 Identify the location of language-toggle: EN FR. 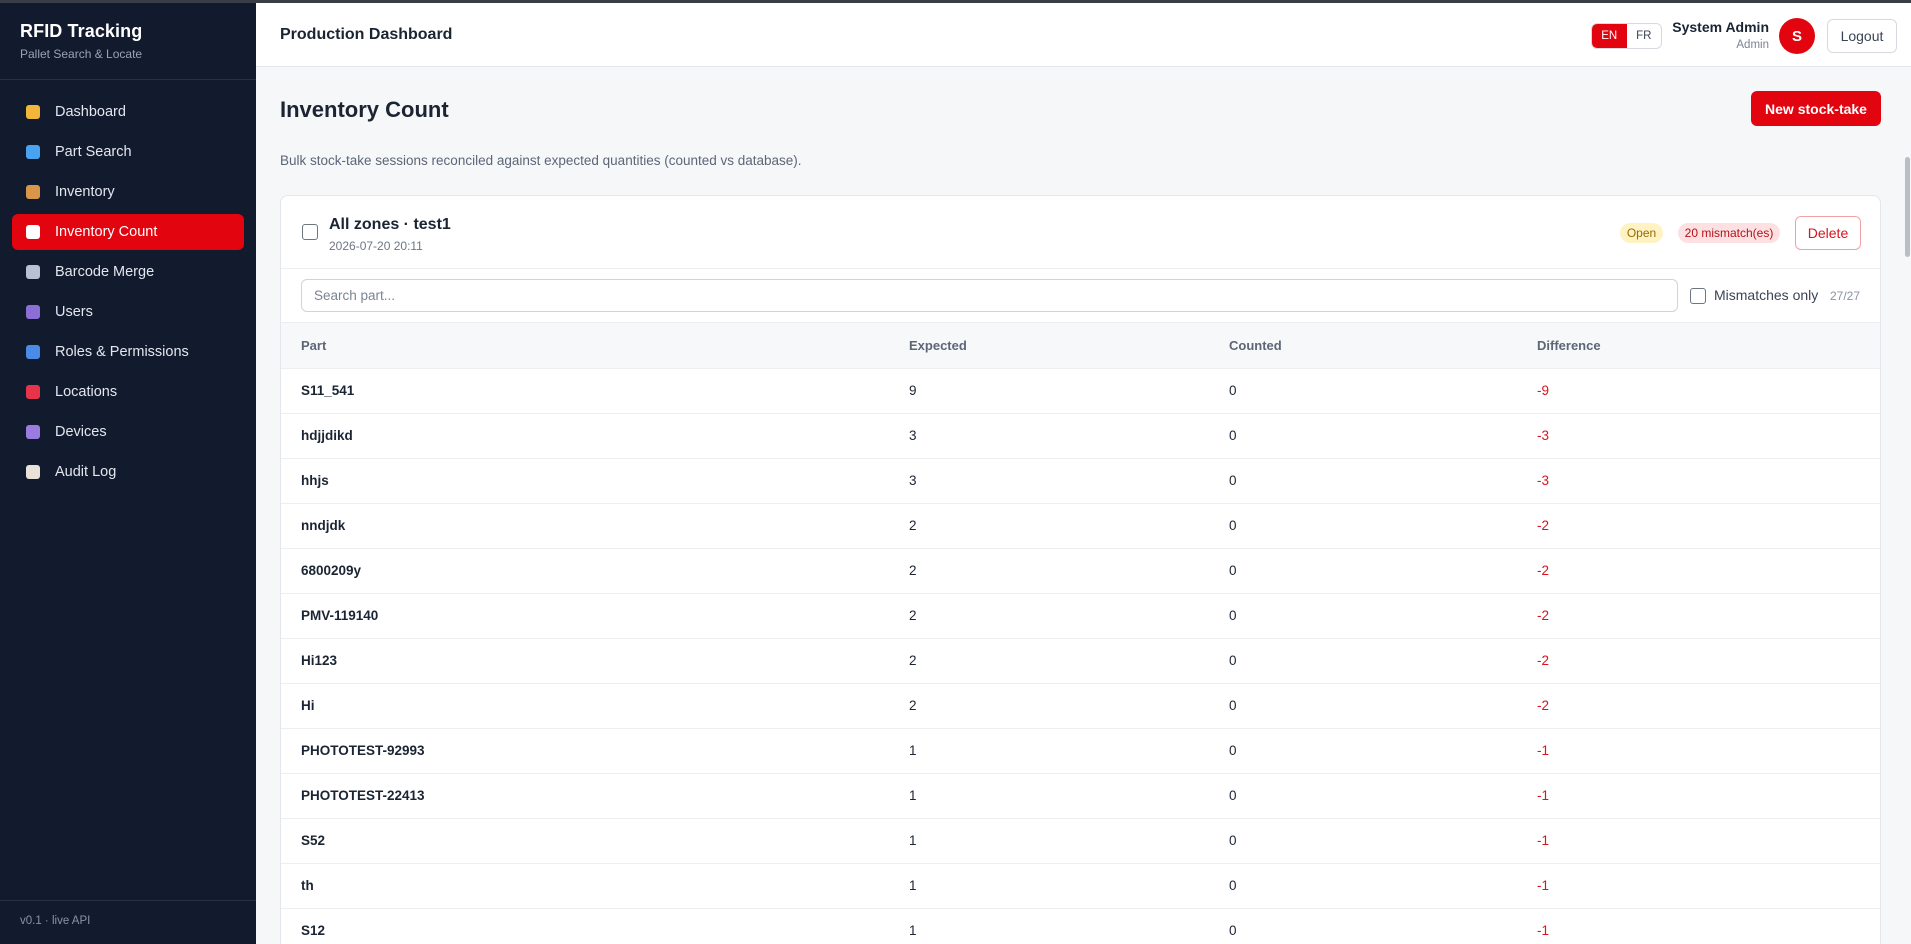
(1626, 36).